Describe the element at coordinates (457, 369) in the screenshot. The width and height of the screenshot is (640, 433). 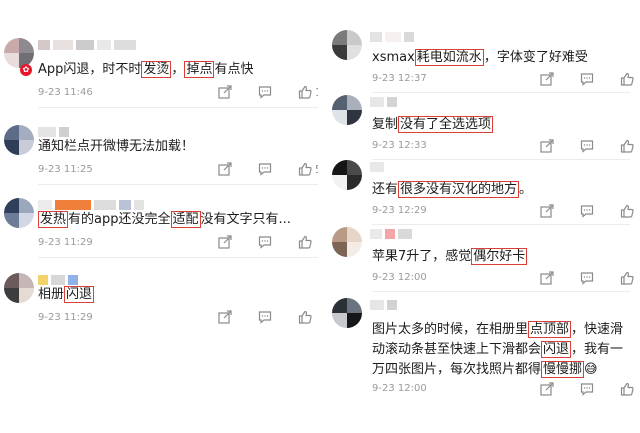
I see `comment-text-segment: 万四张图片，每次找照片都得` at that location.